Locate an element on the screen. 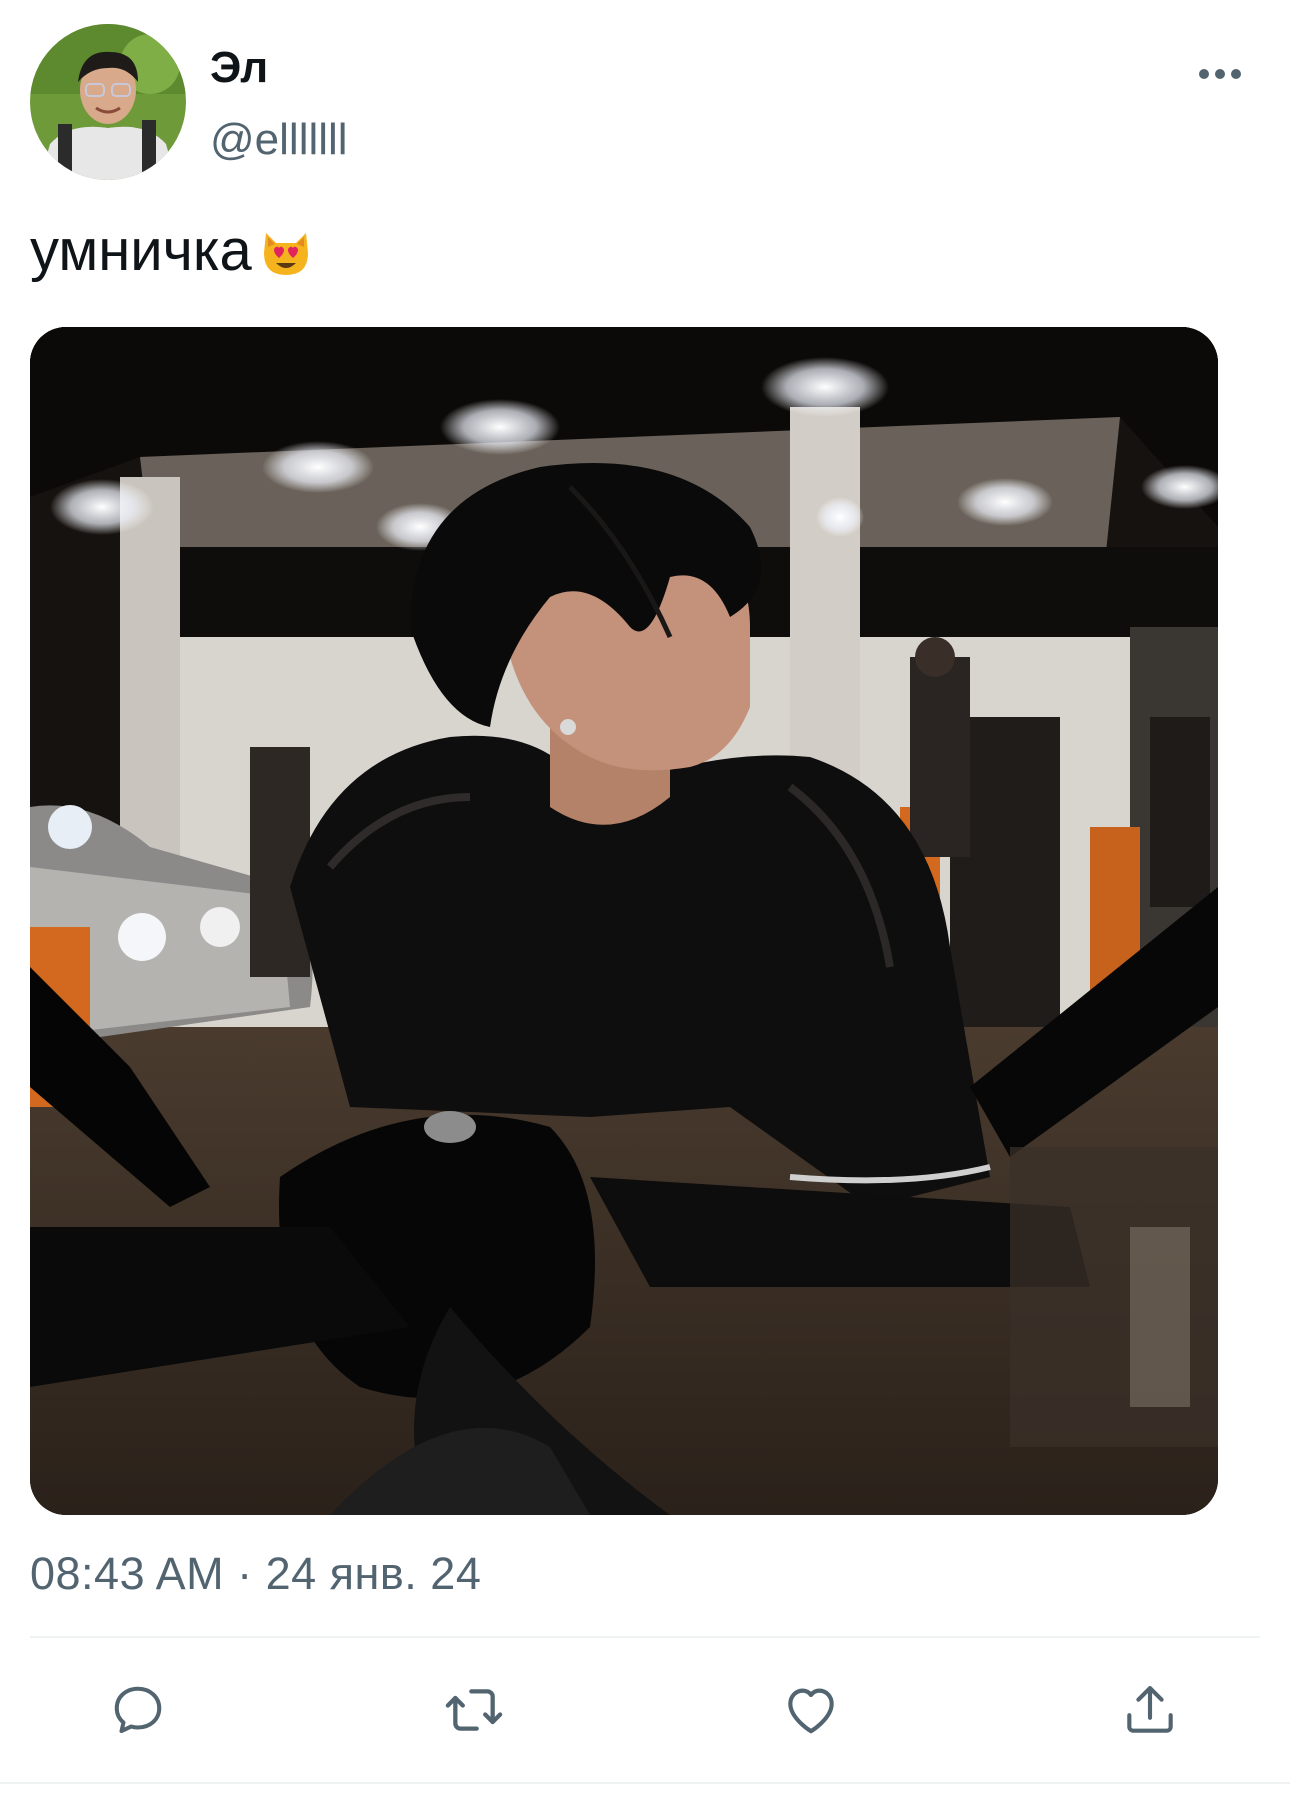 The image size is (1290, 1802). display-name: Эл is located at coordinates (239, 68).